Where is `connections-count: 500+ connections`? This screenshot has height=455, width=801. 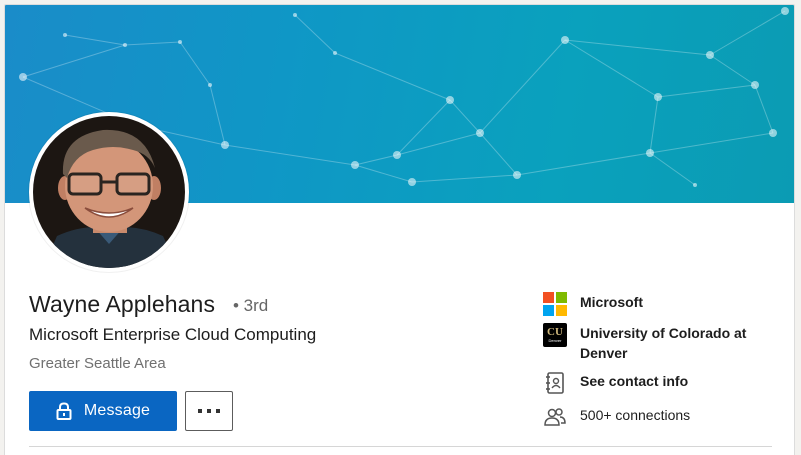
connections-count: 500+ connections is located at coordinates (616, 417).